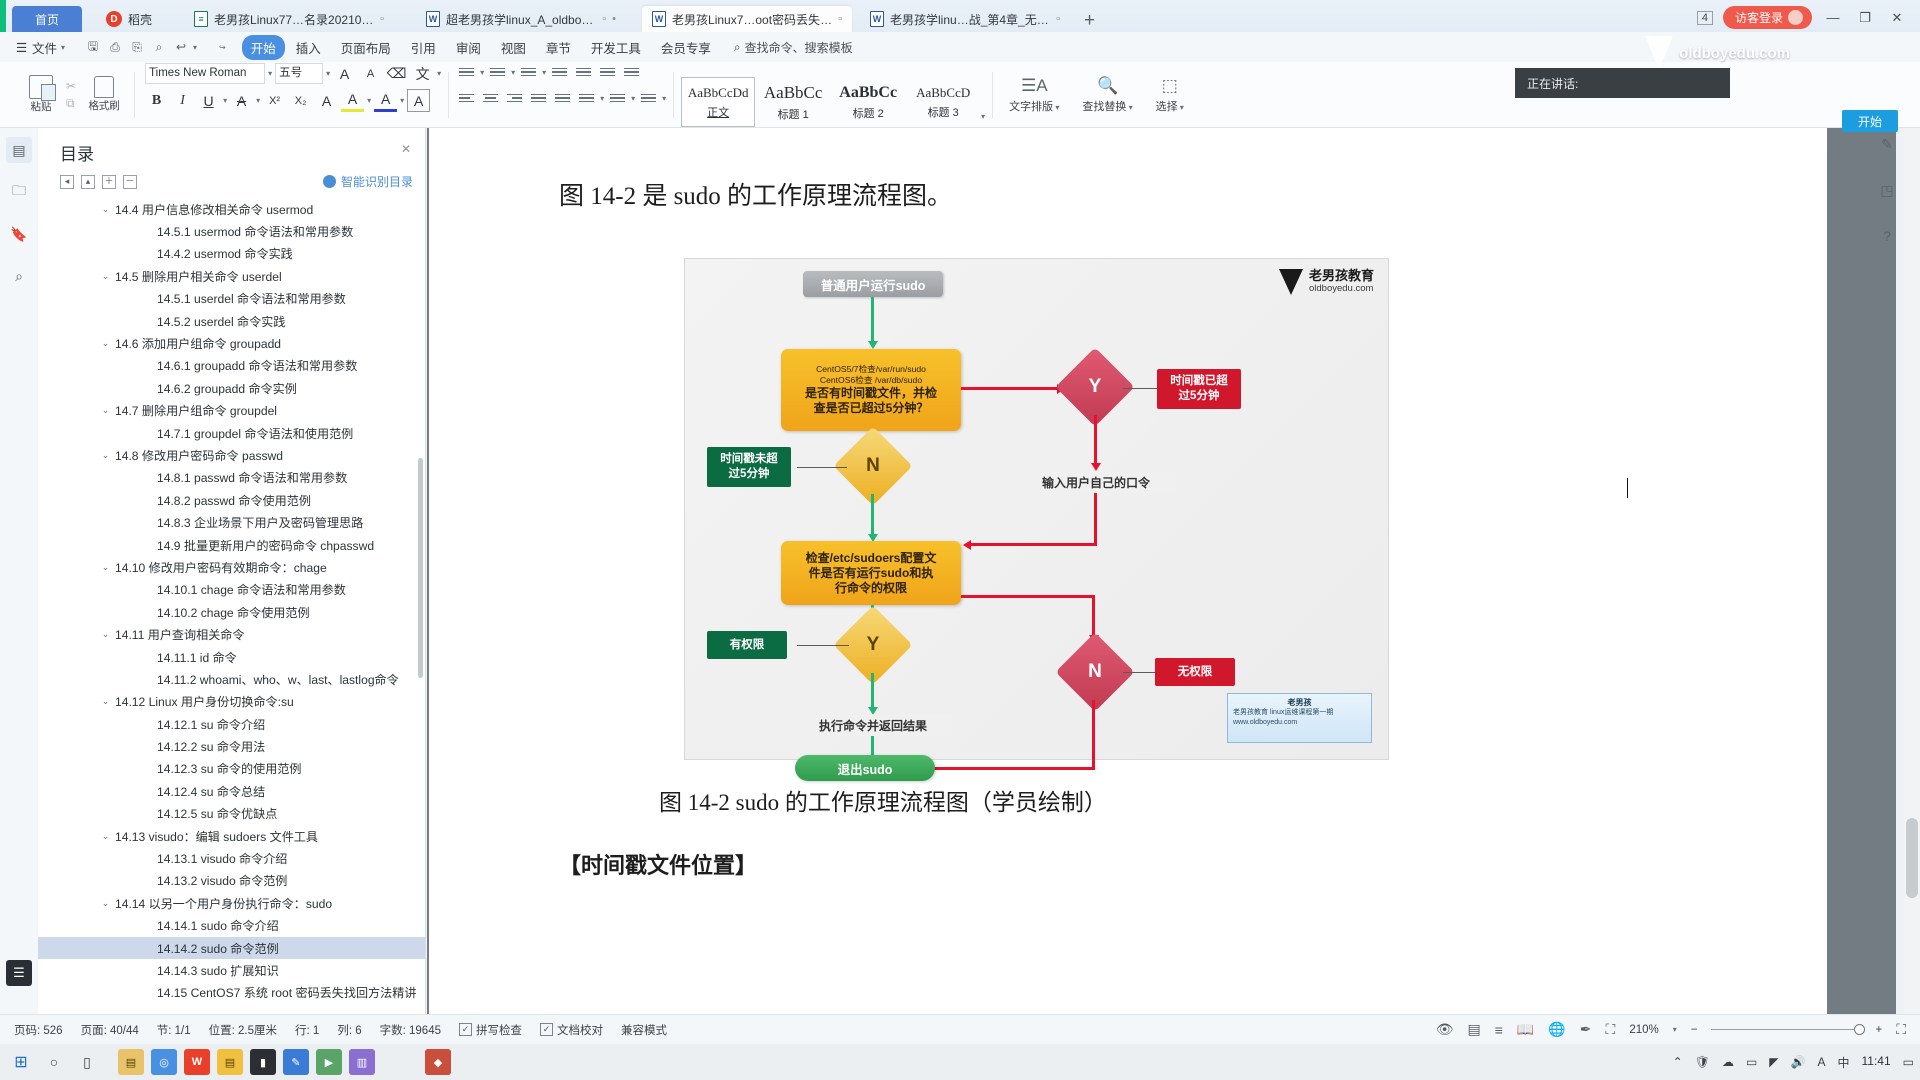  Describe the element at coordinates (231, 836) in the screenshot. I see `toc-item: ⌄ 14.13 visudo：编辑 sudoers 文件工具` at that location.